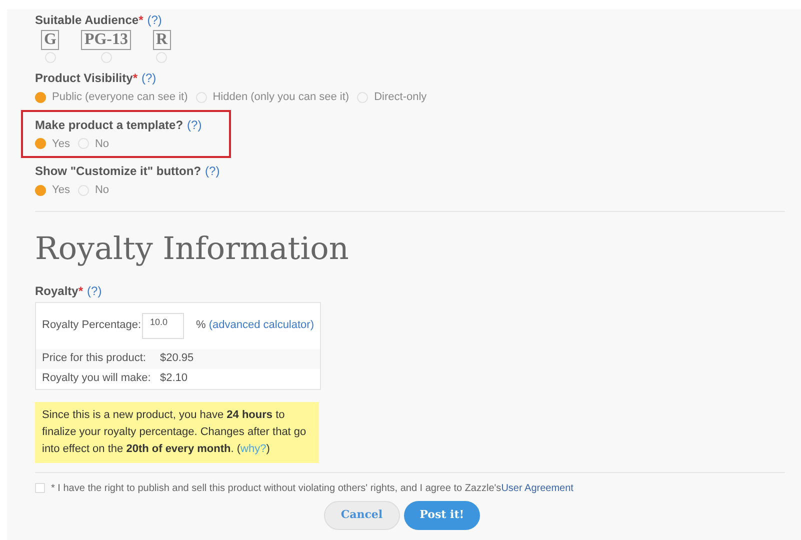 This screenshot has width=801, height=540. What do you see at coordinates (162, 40) in the screenshot?
I see `rating-badge: R` at bounding box center [162, 40].